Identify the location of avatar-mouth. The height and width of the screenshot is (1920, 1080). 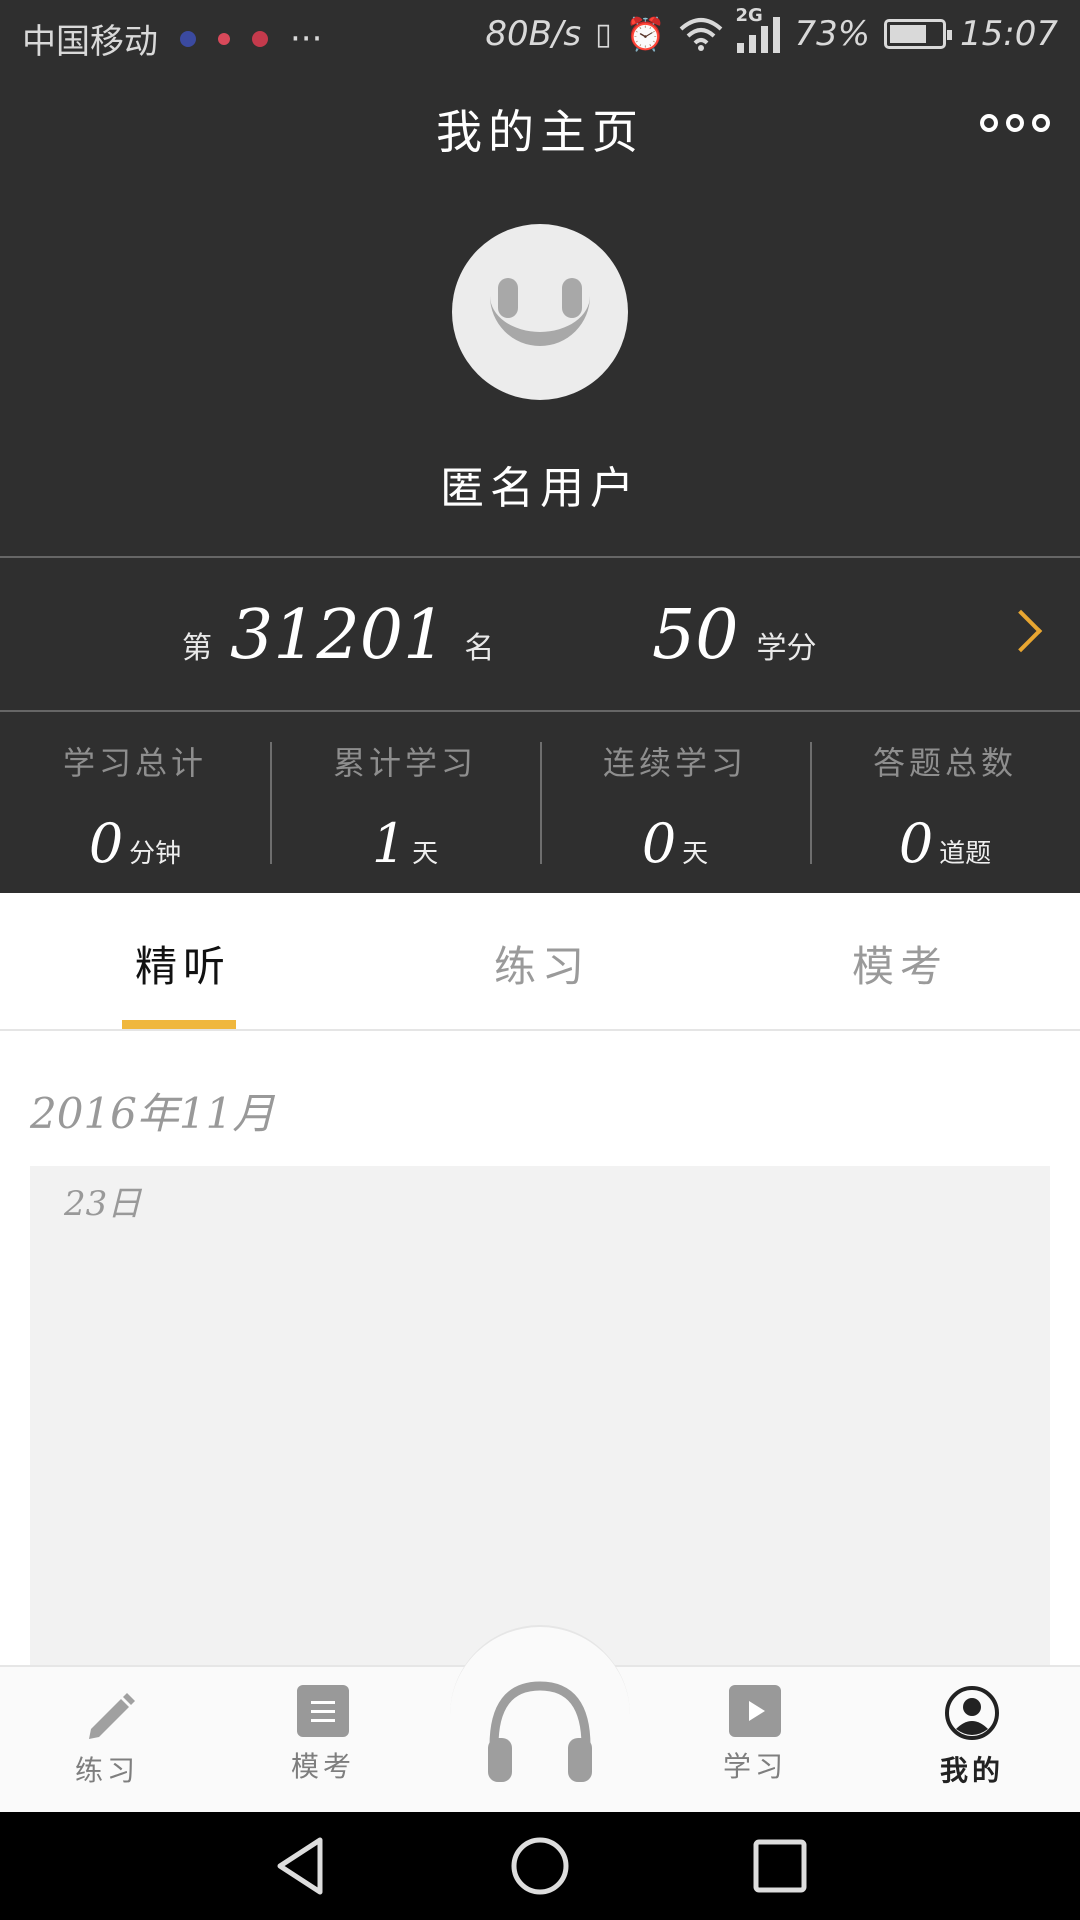
(540, 315).